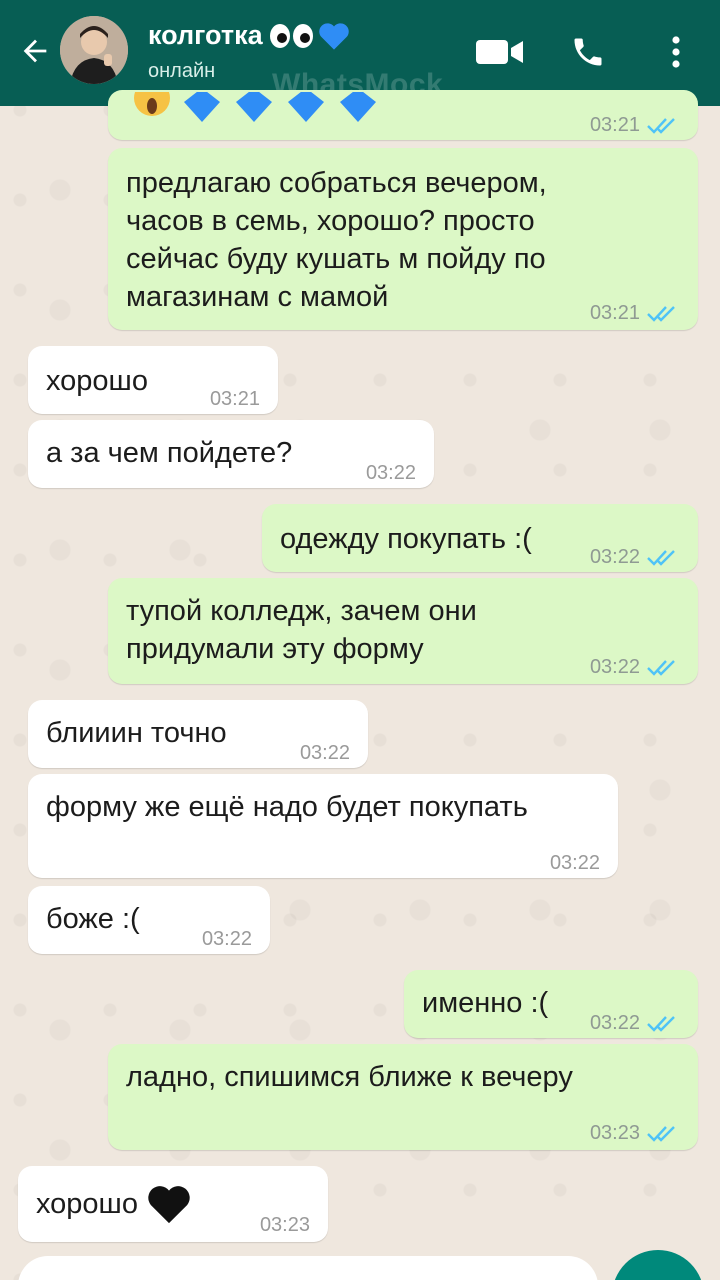  What do you see at coordinates (551, 1004) in the screenshot?
I see `message-bubble-outgoing: именно :( 03:22` at bounding box center [551, 1004].